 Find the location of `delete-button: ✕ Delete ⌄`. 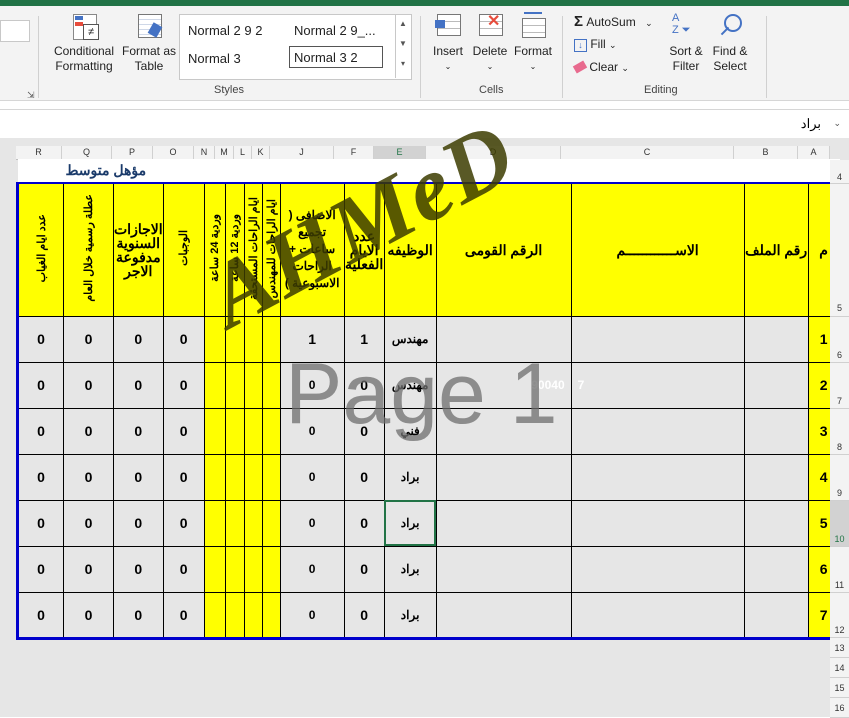

delete-button: ✕ Delete ⌄ is located at coordinates (490, 43).